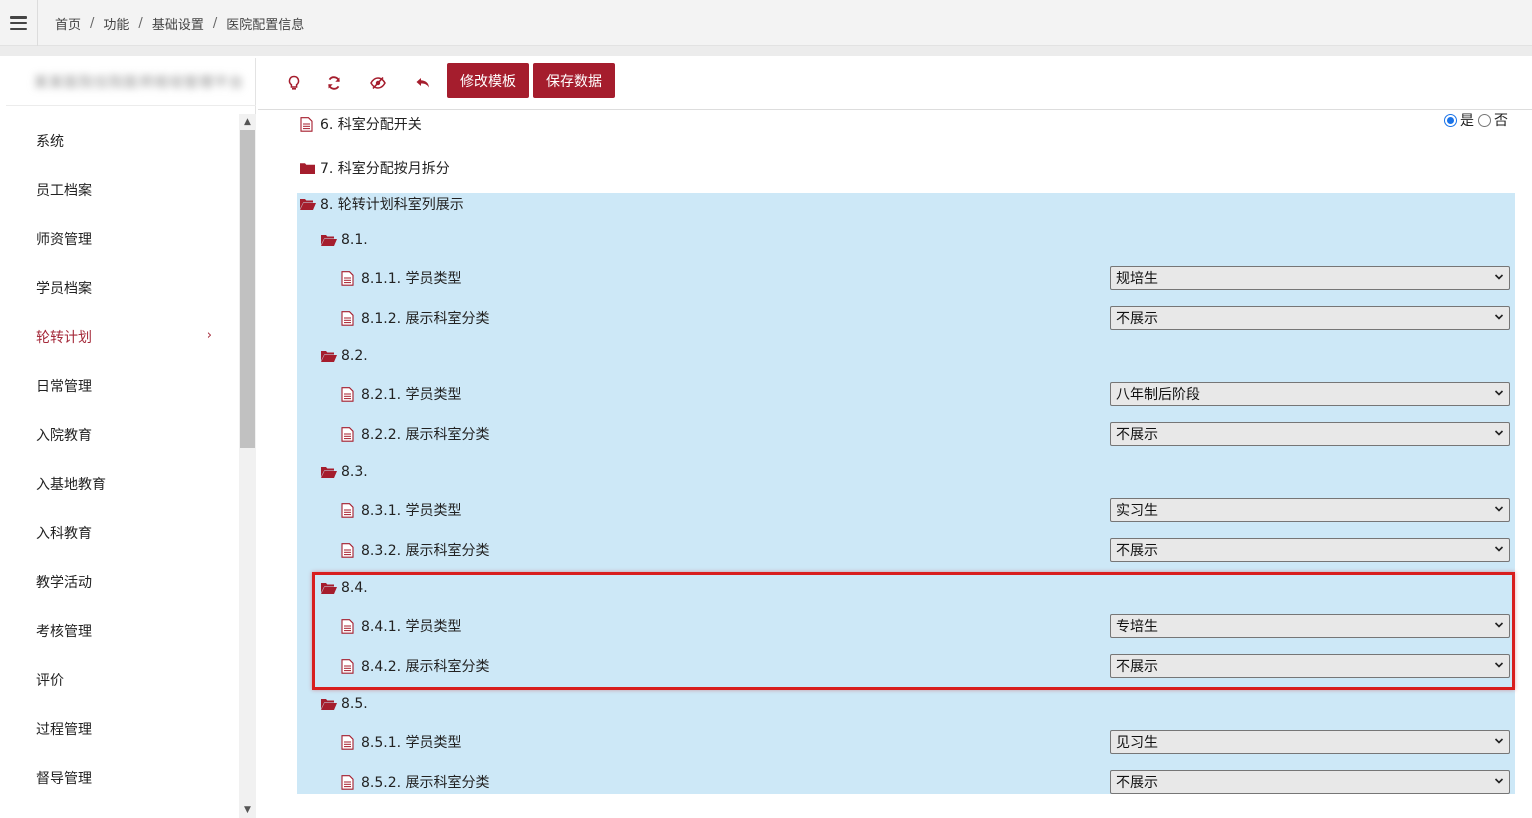  Describe the element at coordinates (64, 239) in the screenshot. I see `sidebar-item-label: 师资管理` at that location.